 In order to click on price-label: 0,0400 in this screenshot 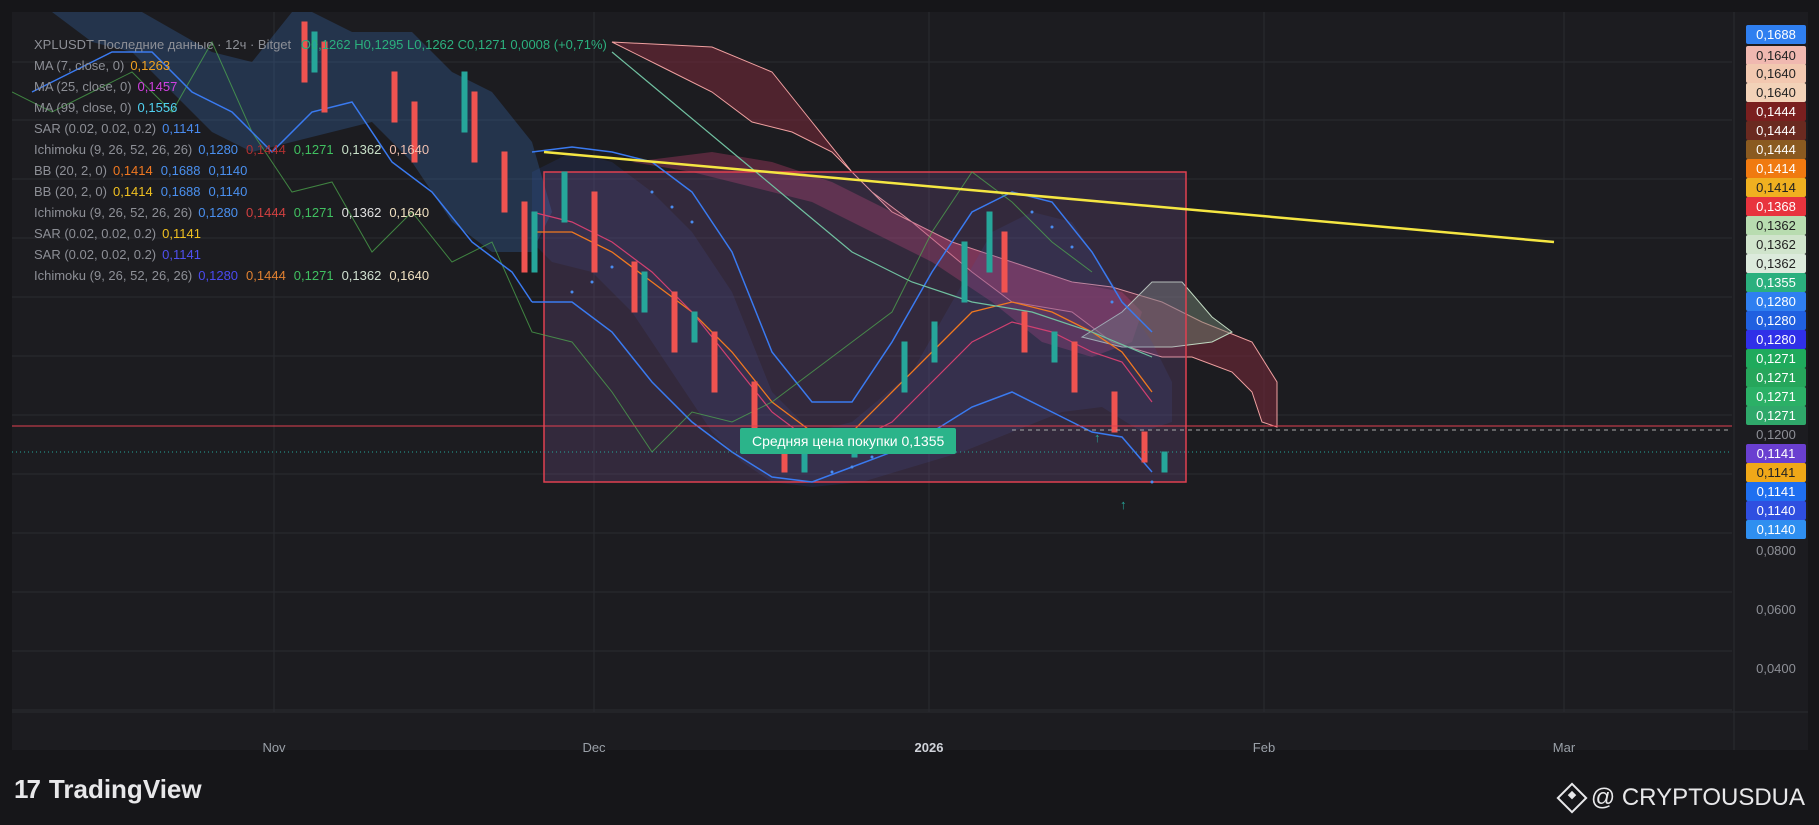, I will do `click(1776, 668)`.